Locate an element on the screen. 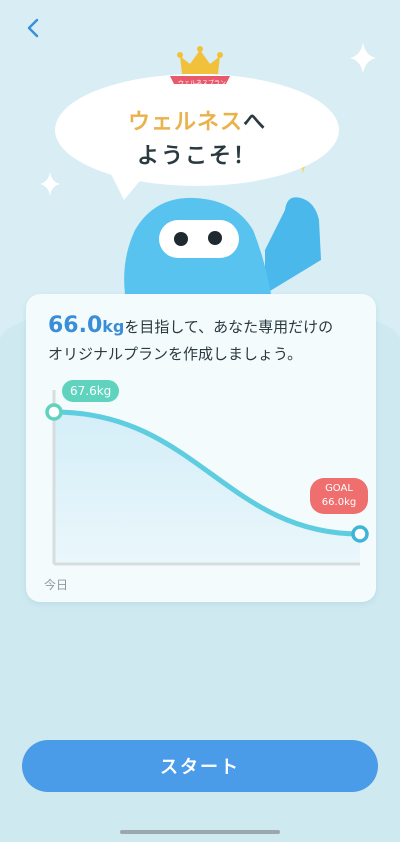  goal-point is located at coordinates (360, 534).